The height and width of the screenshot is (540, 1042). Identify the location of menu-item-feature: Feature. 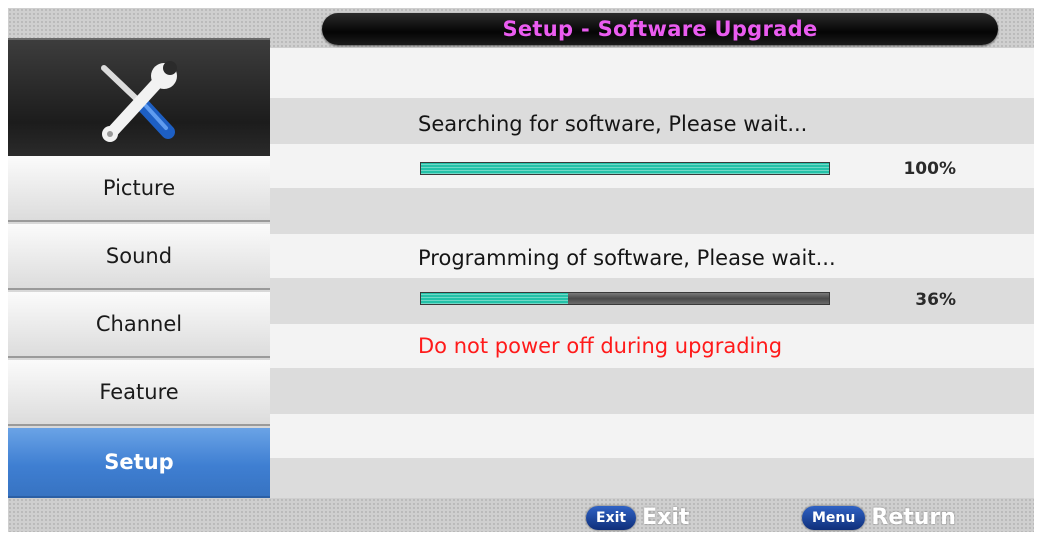
(139, 393).